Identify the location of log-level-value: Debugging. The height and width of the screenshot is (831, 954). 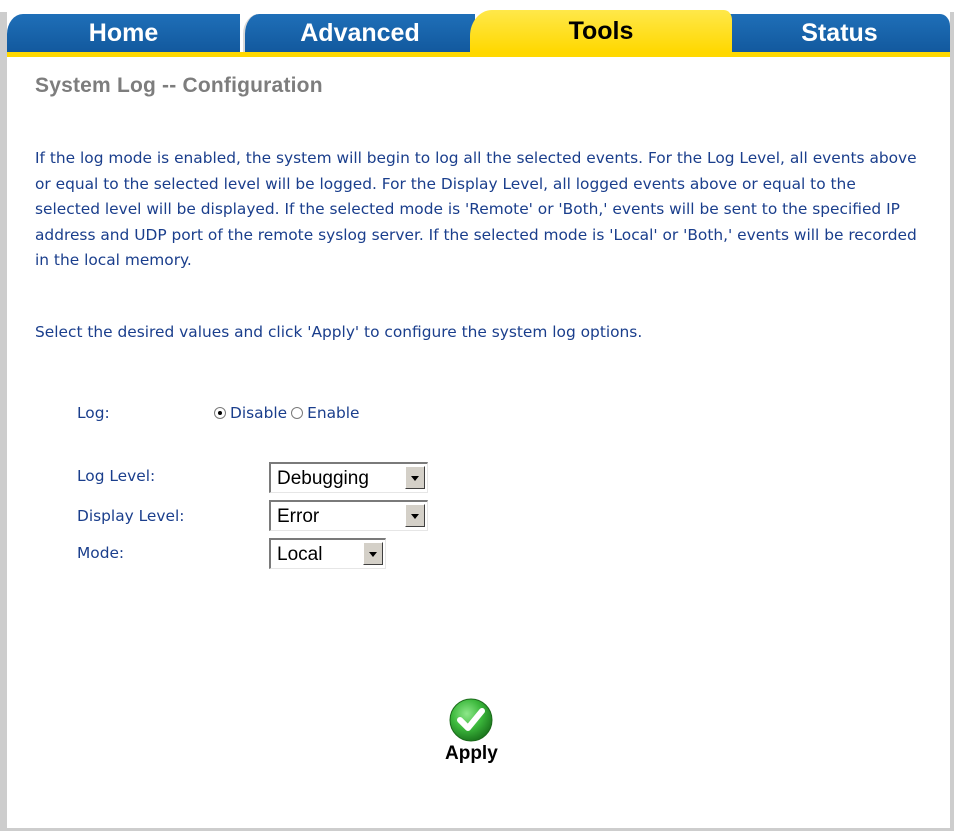
(323, 478).